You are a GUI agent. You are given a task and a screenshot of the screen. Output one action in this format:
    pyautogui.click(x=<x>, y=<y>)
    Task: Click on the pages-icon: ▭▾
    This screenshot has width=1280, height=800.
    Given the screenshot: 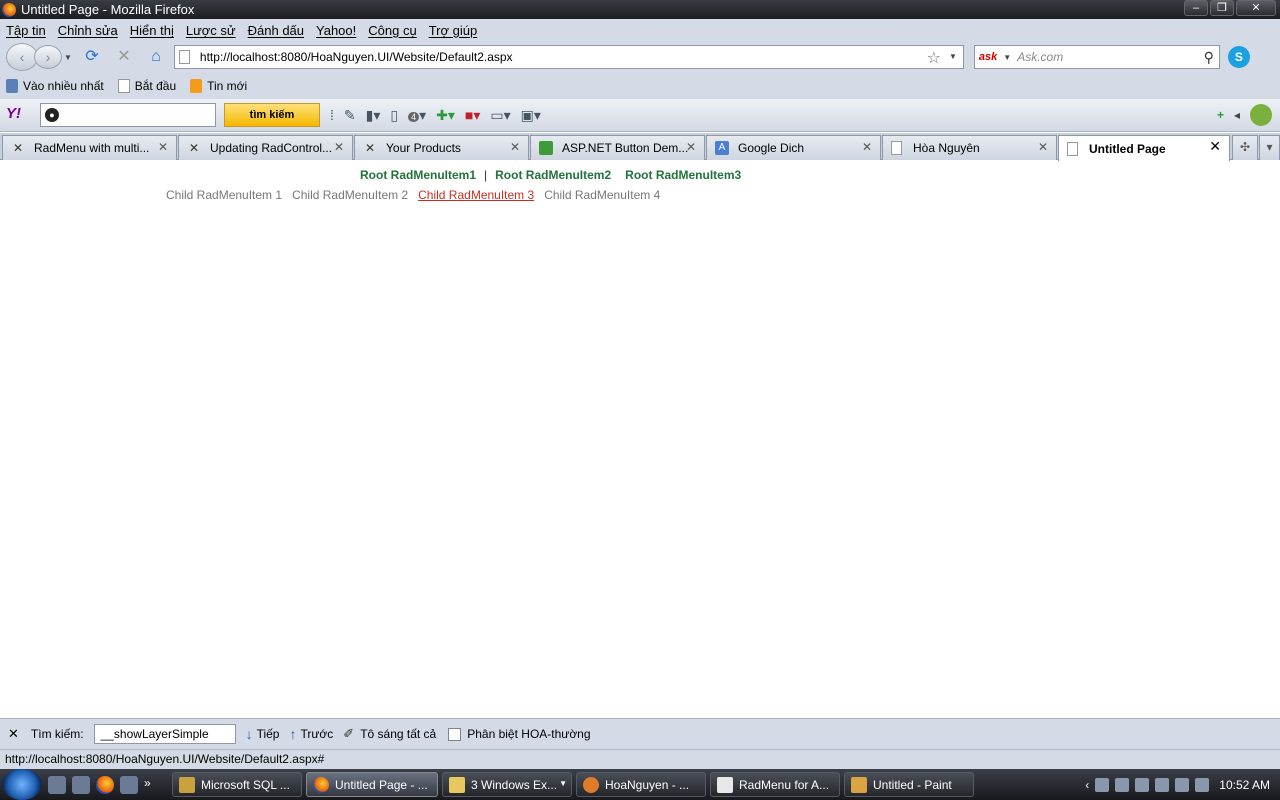 What is the action you would take?
    pyautogui.click(x=500, y=115)
    